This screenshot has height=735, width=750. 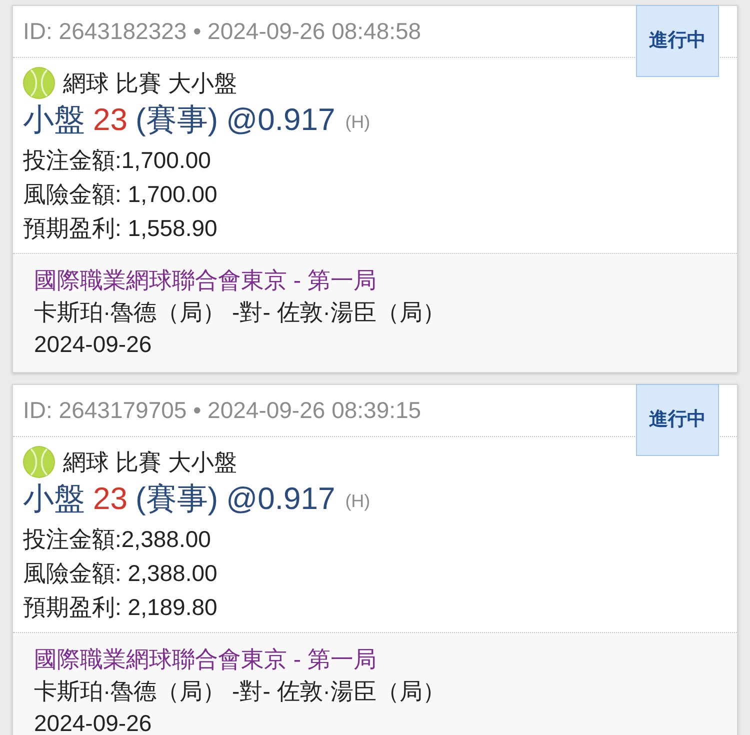 I want to click on bet-id-time: ID: 2643182323 • 2024-09-26 08:48:58, so click(x=222, y=31).